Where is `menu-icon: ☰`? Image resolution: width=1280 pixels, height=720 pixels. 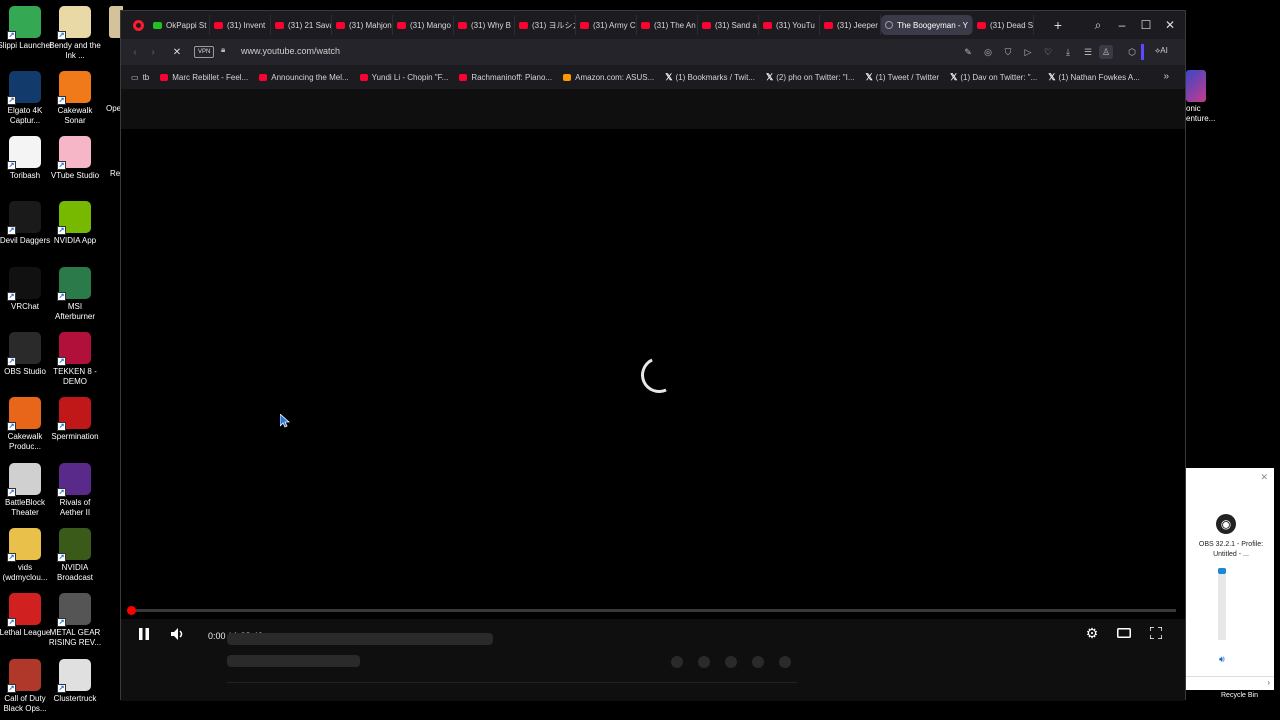
menu-icon: ☰ is located at coordinates (1088, 52).